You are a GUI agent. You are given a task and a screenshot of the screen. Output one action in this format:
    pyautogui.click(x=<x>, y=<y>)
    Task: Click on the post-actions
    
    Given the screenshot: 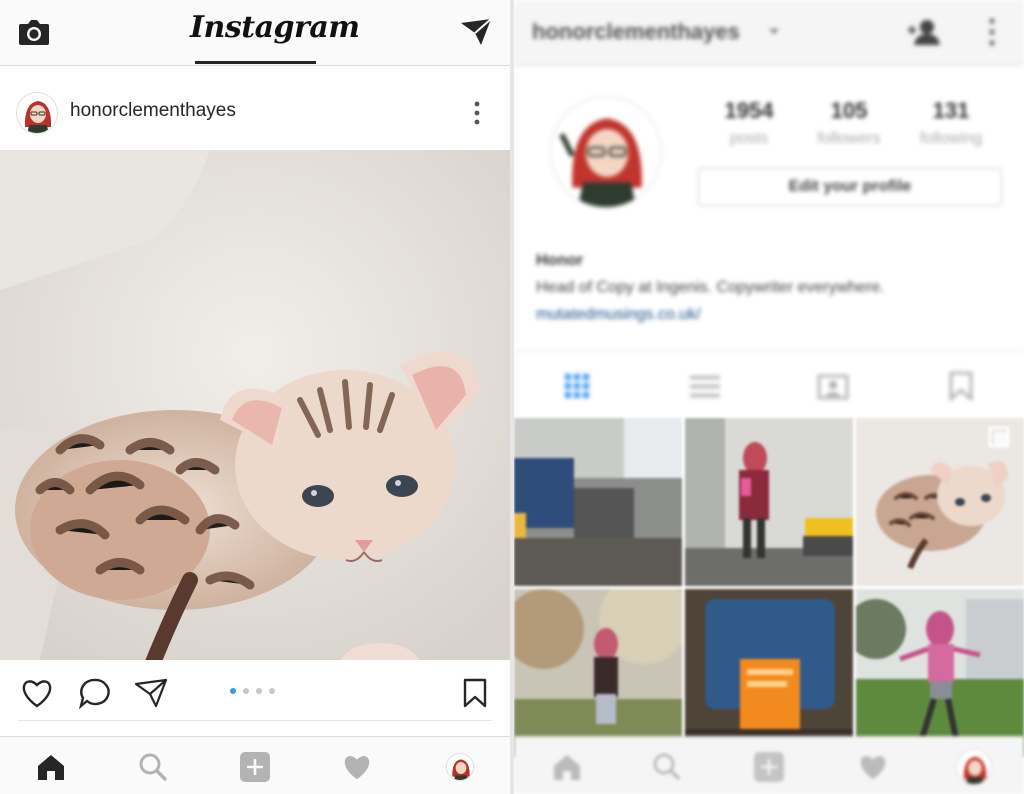 What is the action you would take?
    pyautogui.click(x=255, y=692)
    